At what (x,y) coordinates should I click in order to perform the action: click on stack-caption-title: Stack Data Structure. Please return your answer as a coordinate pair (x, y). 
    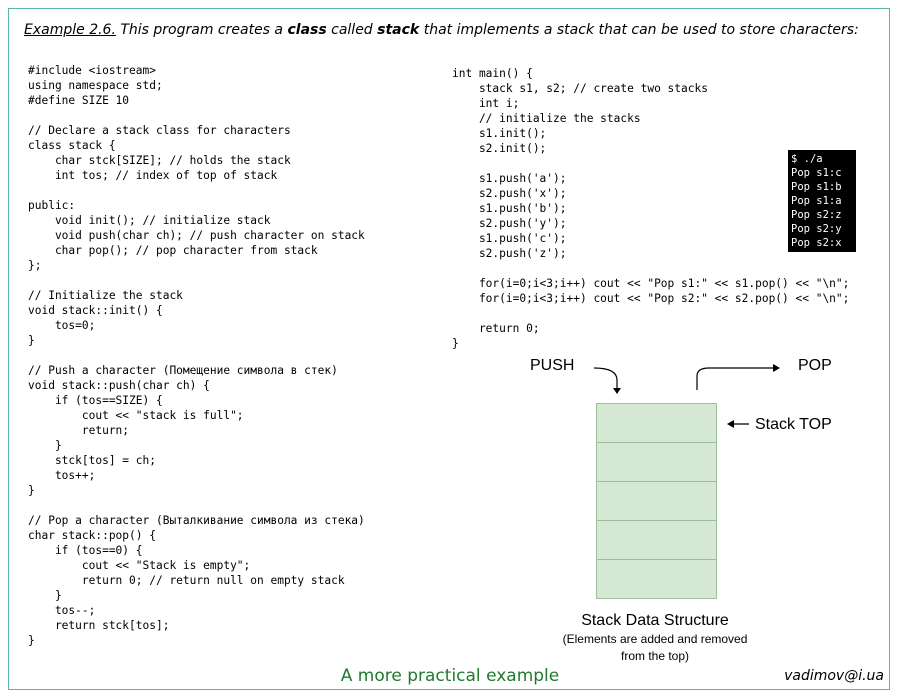
    Looking at the image, I should click on (655, 620).